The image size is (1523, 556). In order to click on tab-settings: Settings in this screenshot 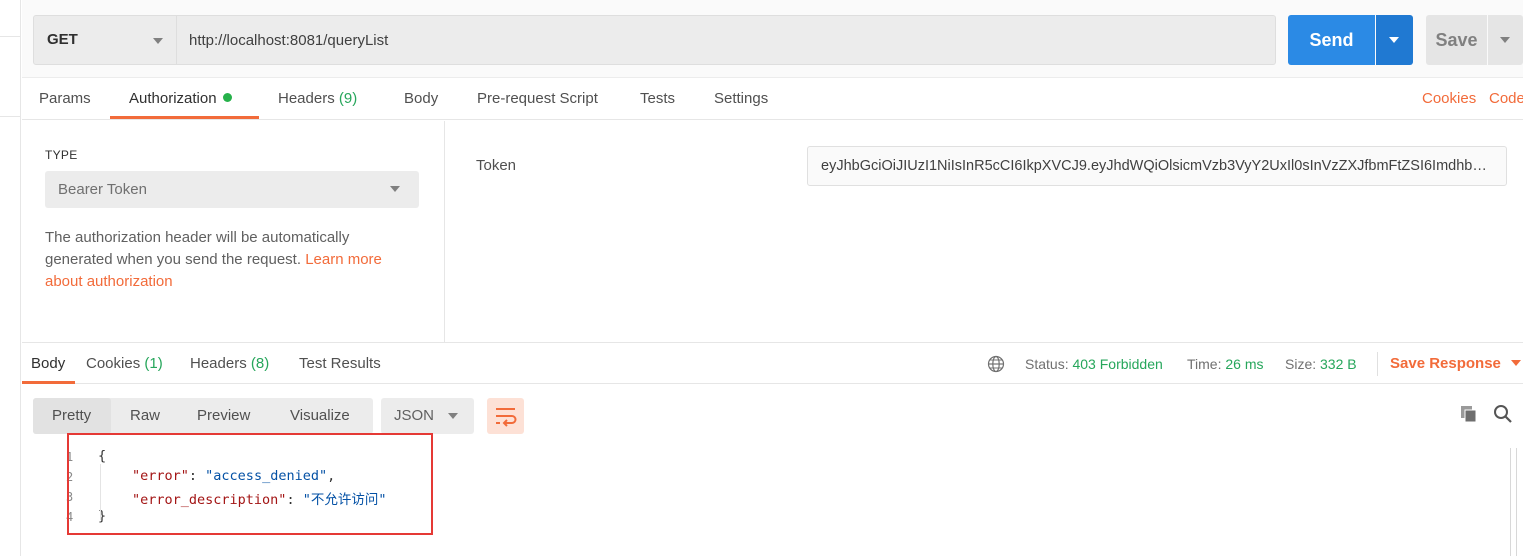, I will do `click(741, 98)`.